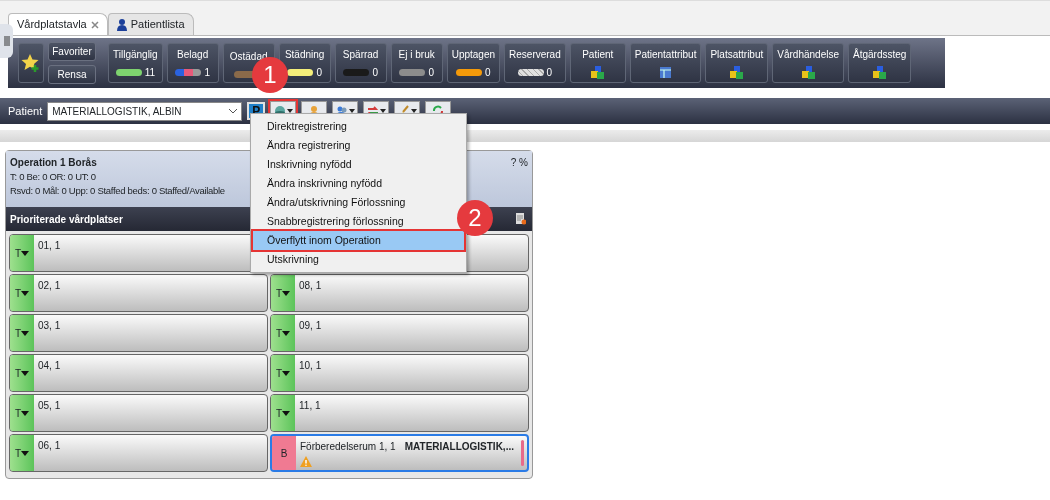 The image size is (1050, 500). Describe the element at coordinates (473, 63) in the screenshot. I see `status-filter-button: Upptagen 0` at that location.